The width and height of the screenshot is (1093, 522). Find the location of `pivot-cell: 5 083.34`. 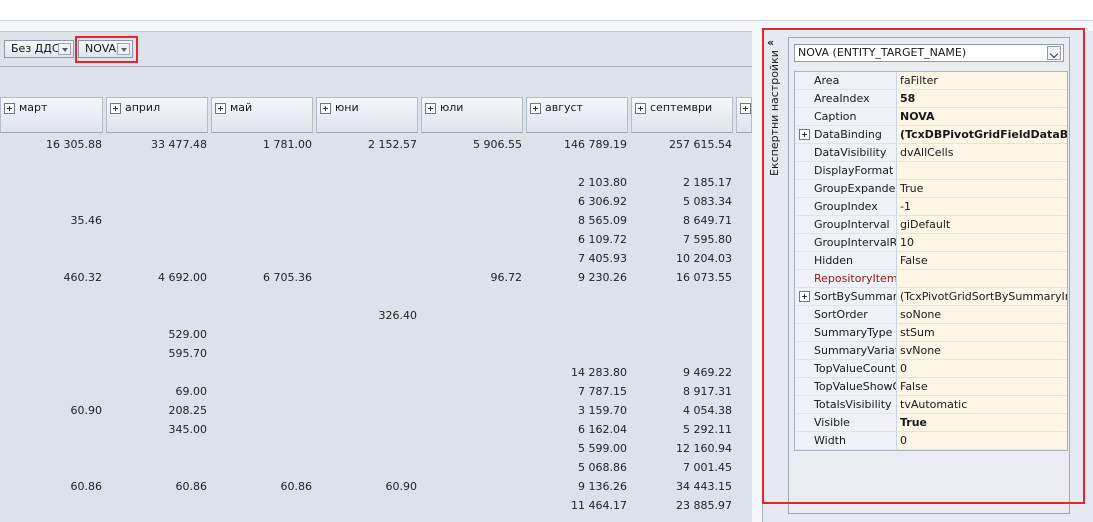

pivot-cell: 5 083.34 is located at coordinates (707, 201).